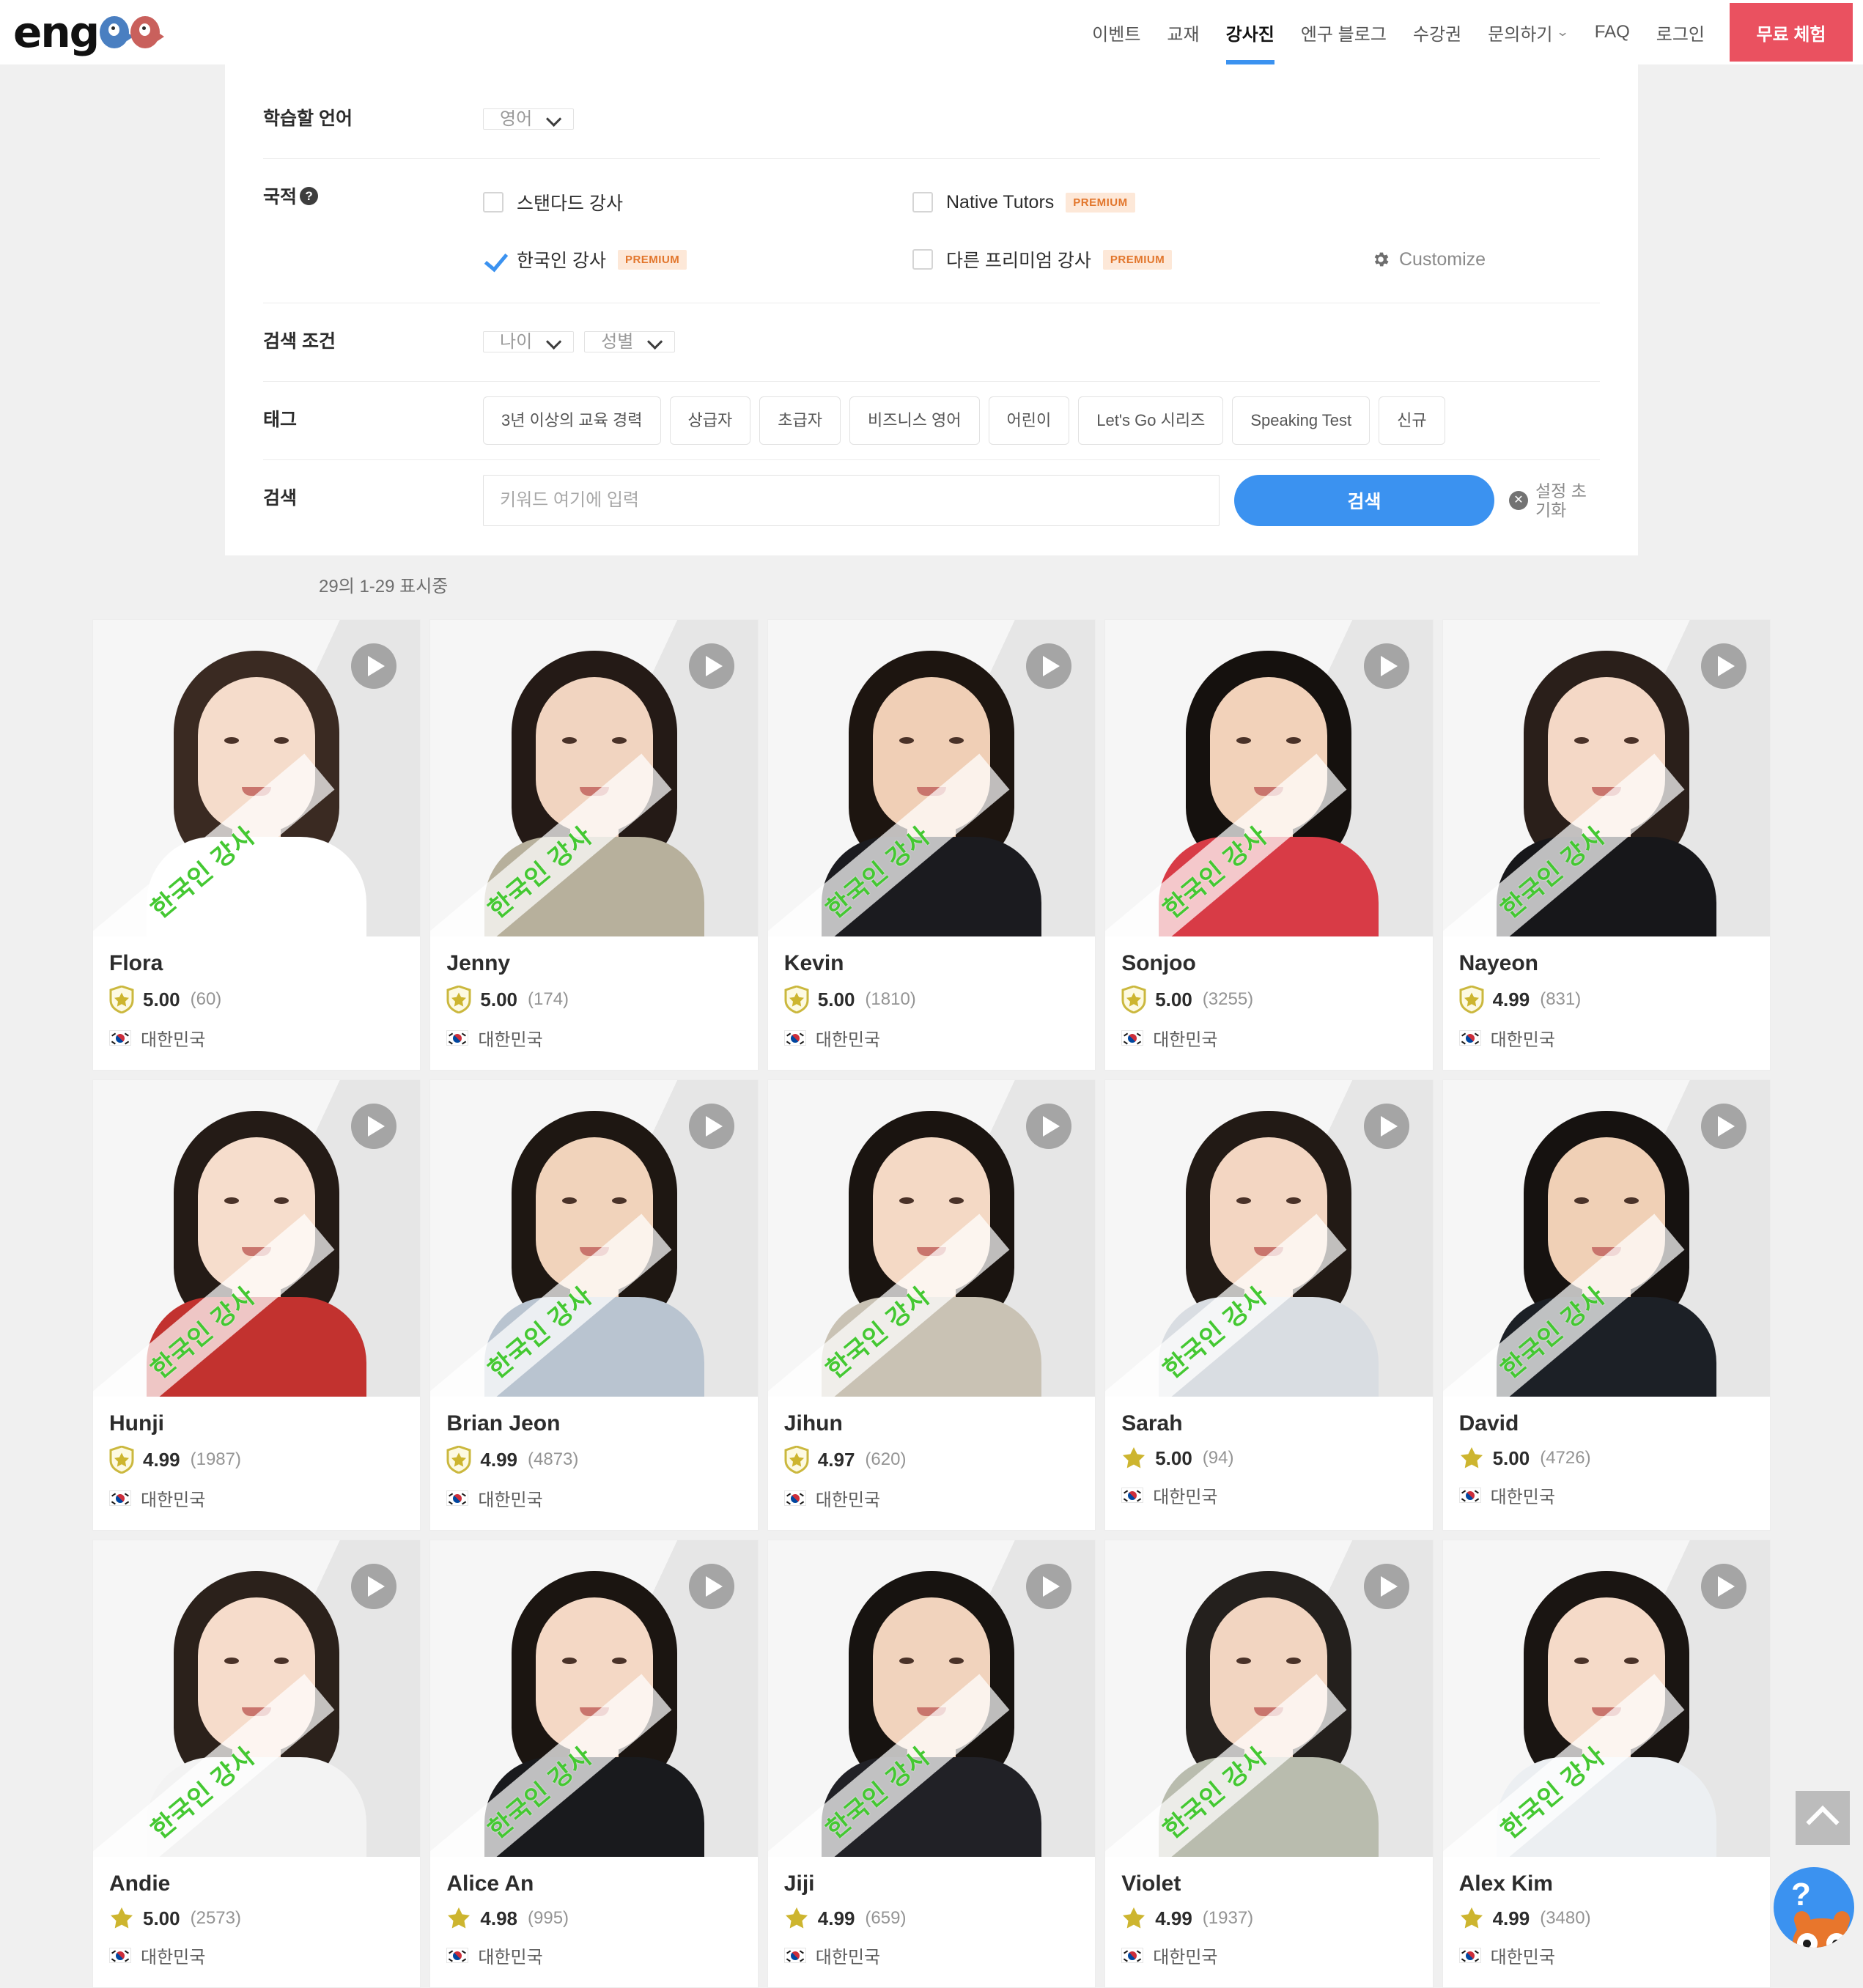  I want to click on tutor-card: 한국인 강사Sarah5.00(94)대한민국, so click(1269, 1305).